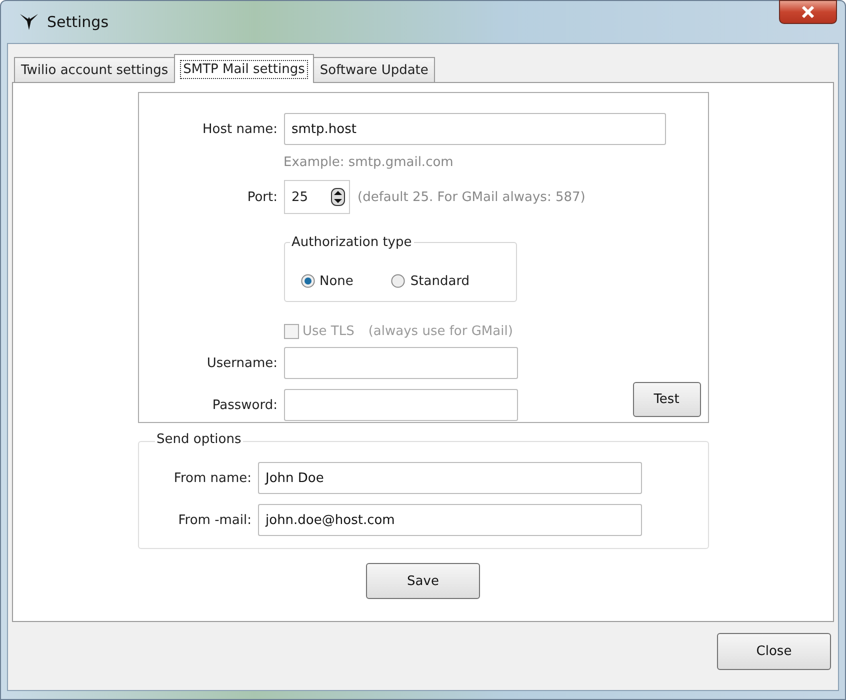 This screenshot has height=700, width=846. What do you see at coordinates (95, 69) in the screenshot?
I see `tab: Twilio account settings` at bounding box center [95, 69].